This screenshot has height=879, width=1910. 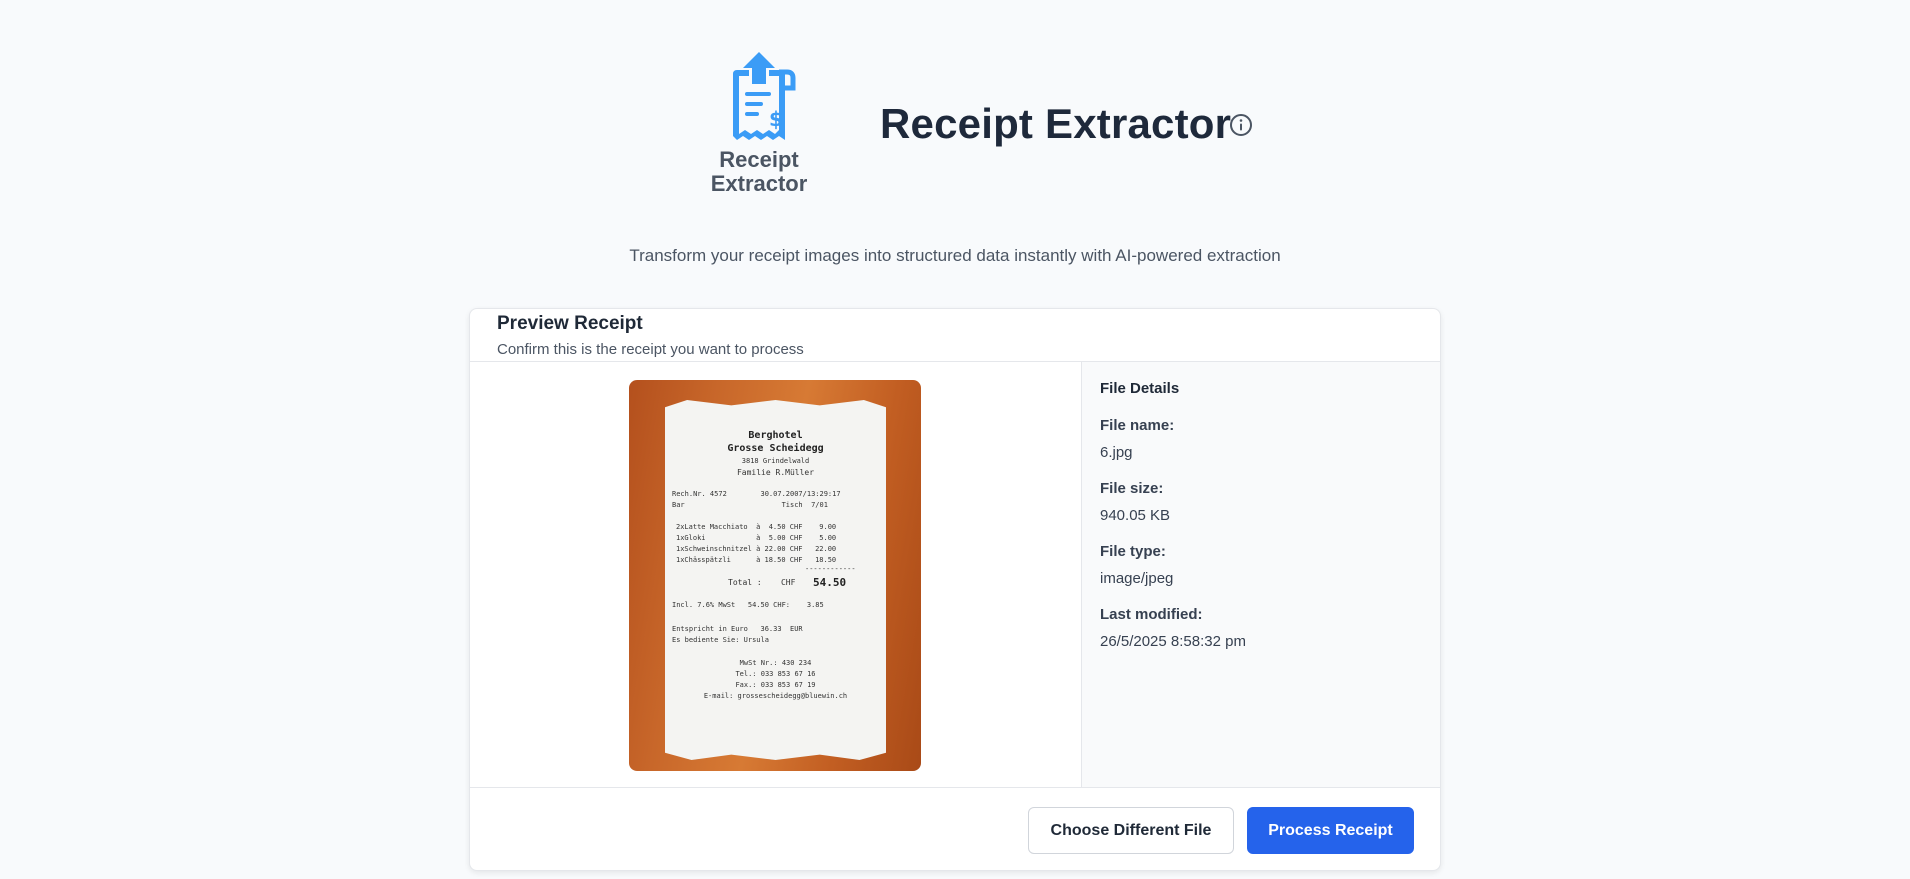 I want to click on page-title: Receipt Extractor, so click(x=1056, y=123).